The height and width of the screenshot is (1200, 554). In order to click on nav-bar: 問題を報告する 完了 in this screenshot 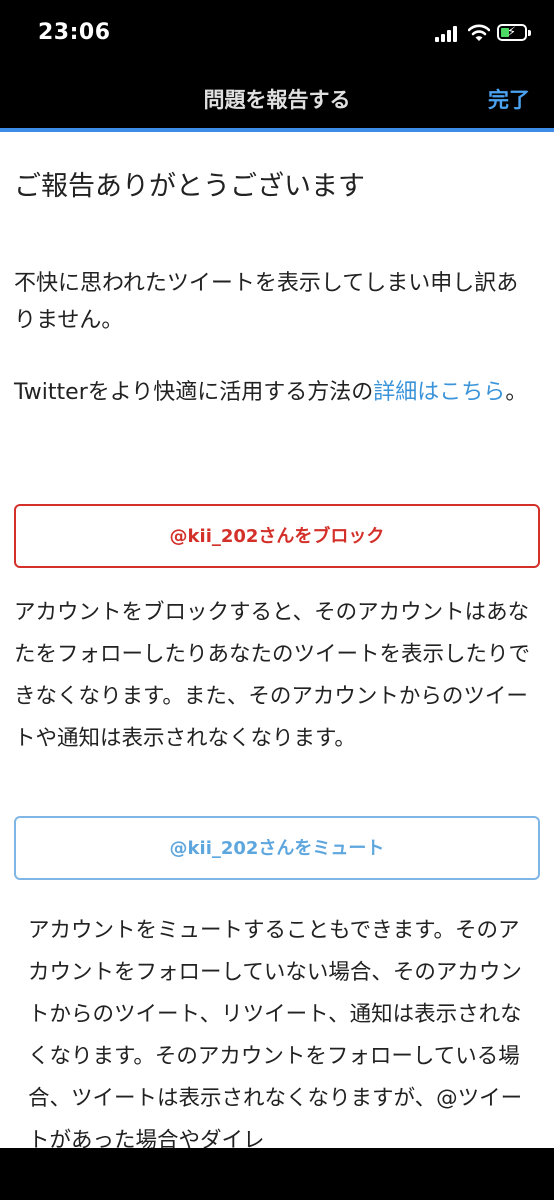, I will do `click(277, 99)`.